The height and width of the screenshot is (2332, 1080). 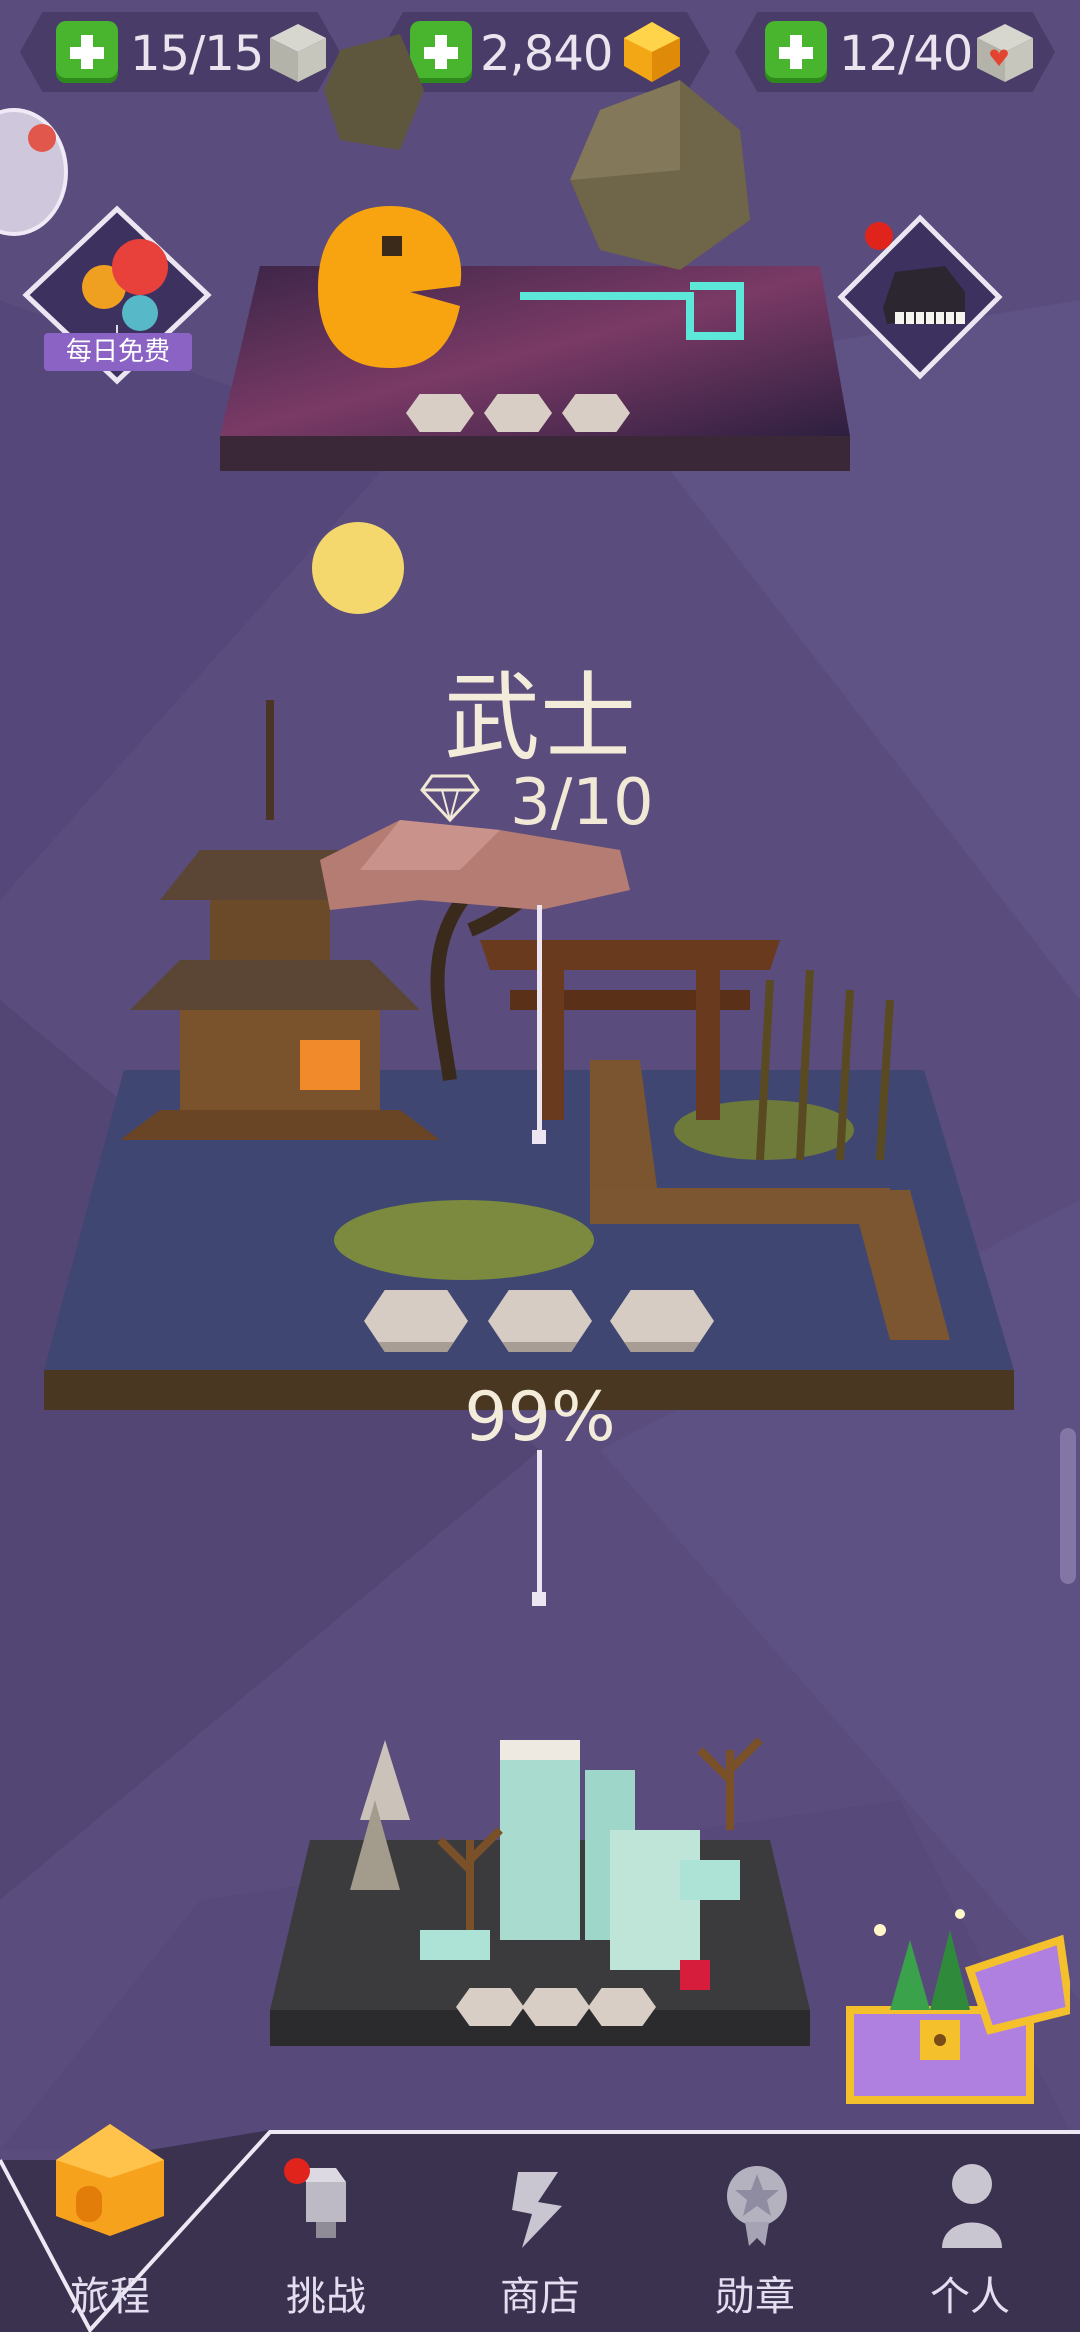 I want to click on heart-cube-icon, so click(x=1005, y=53).